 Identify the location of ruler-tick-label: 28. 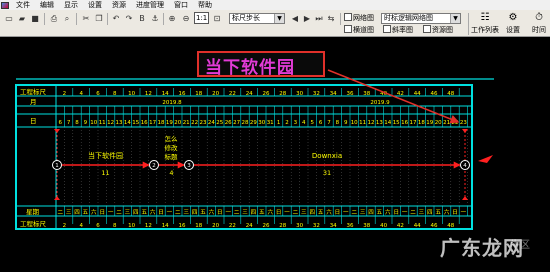
(282, 226).